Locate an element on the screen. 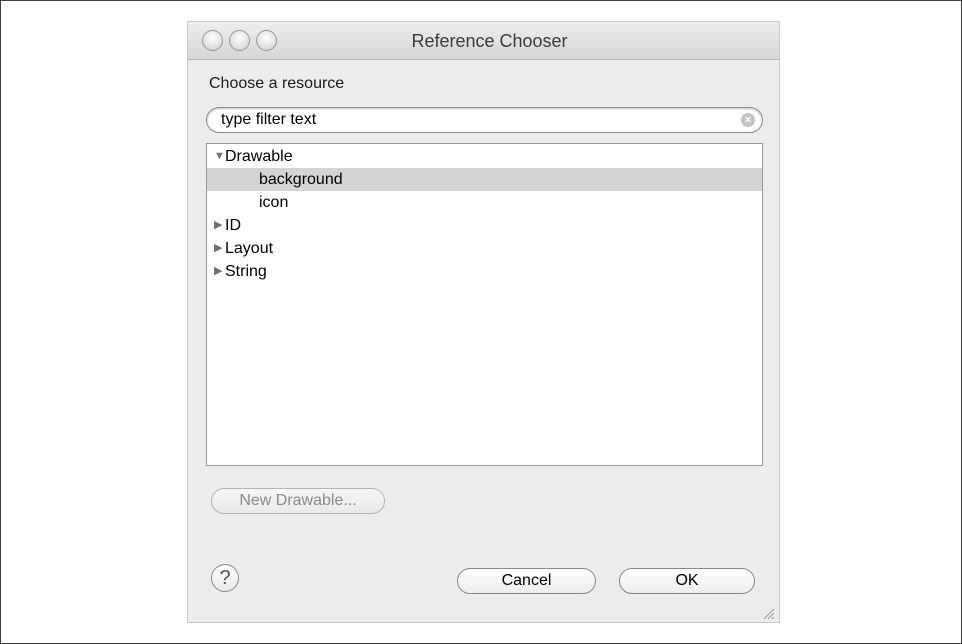 This screenshot has width=962, height=644. filter-field: × is located at coordinates (484, 120).